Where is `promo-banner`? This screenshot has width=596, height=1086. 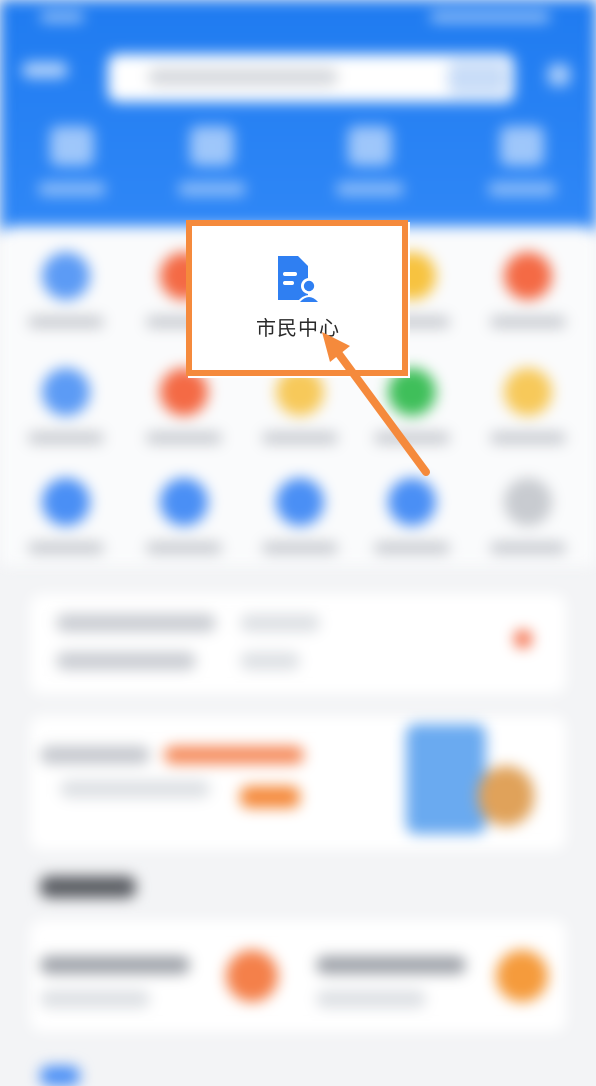
promo-banner is located at coordinates (298, 783).